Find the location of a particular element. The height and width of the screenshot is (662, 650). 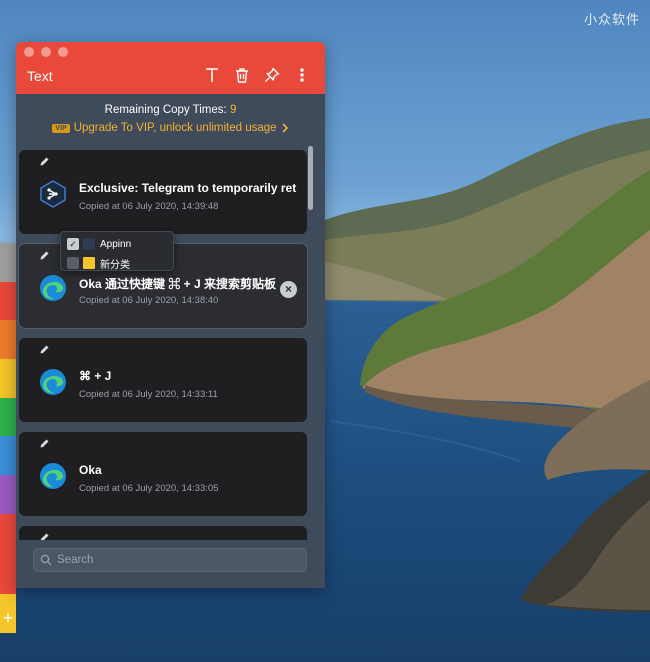

clip-title: Exclusive: Telegram to temporarily ret is located at coordinates (188, 188).